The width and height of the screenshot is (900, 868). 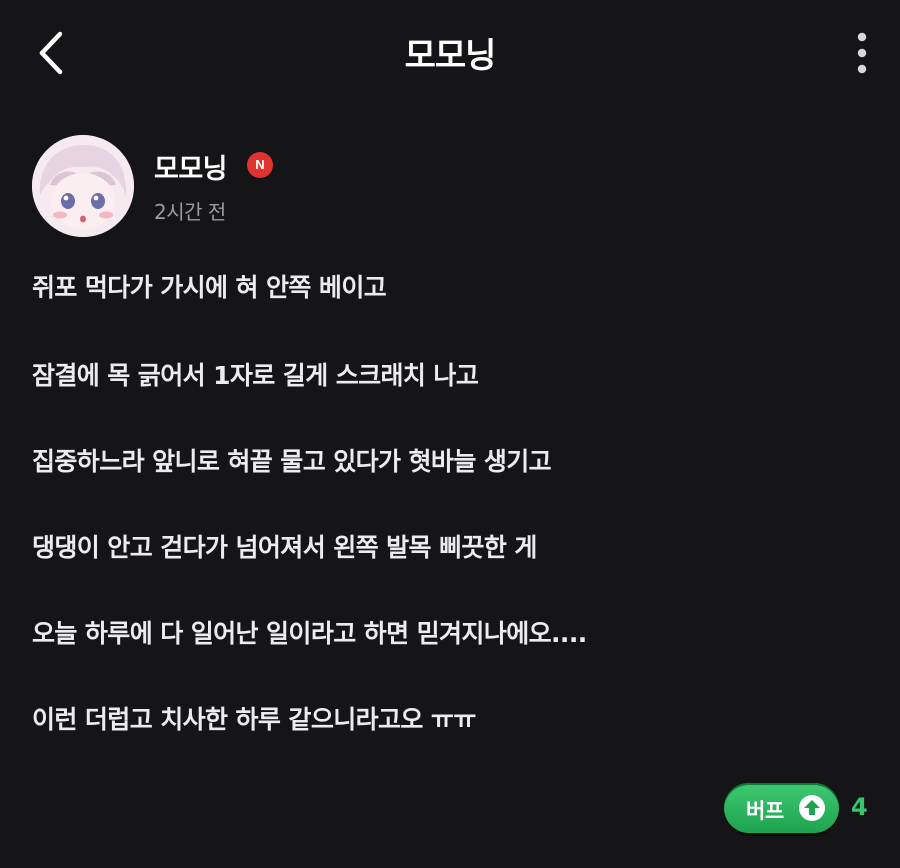 I want to click on post-line: 댕댕이 안고 걷다가 넘어져서 왼쪽 발목 삐끗한 게, so click(x=284, y=547).